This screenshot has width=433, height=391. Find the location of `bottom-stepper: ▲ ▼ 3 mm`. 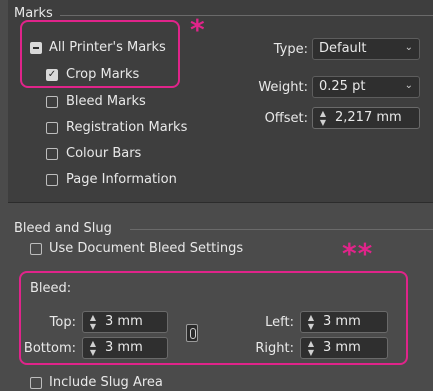

bottom-stepper: ▲ ▼ 3 mm is located at coordinates (125, 348).